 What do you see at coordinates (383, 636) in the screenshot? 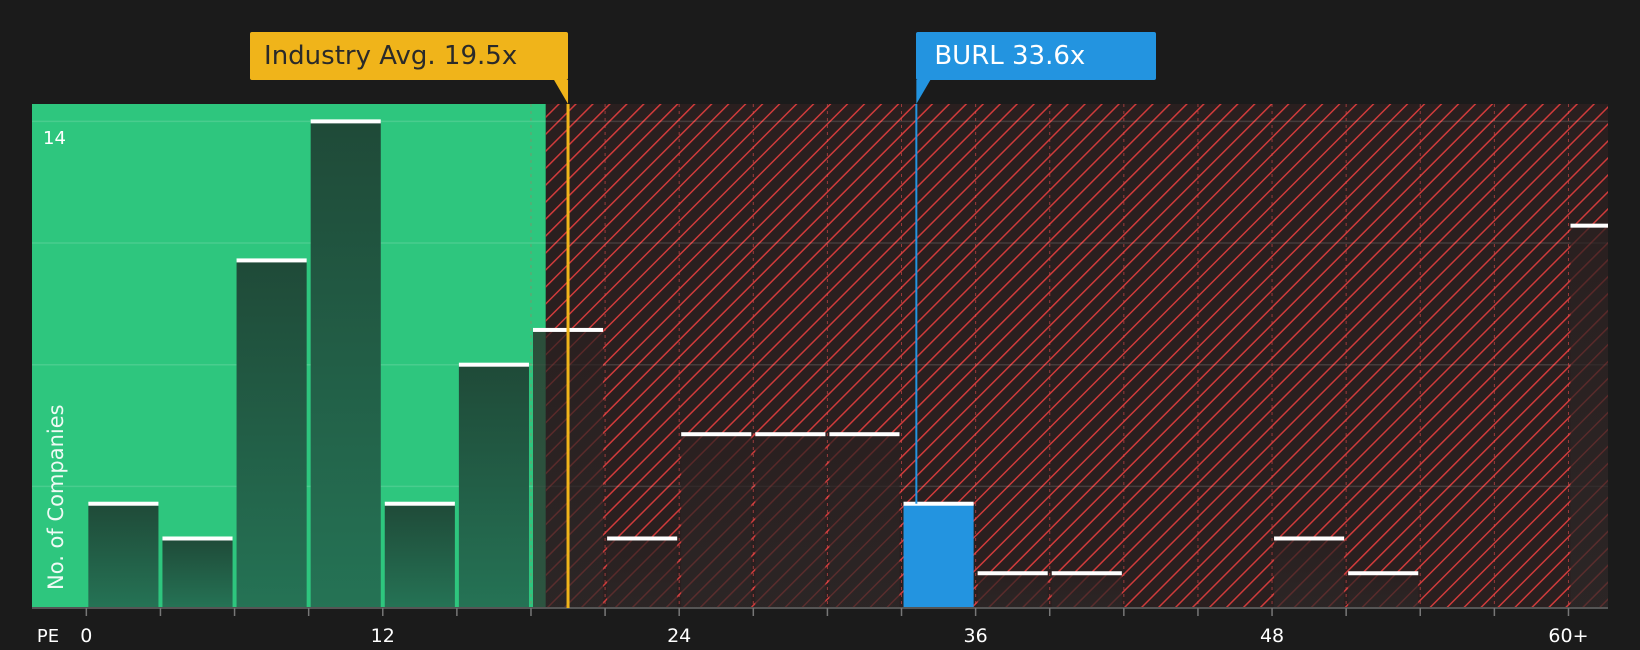
I see `x-tick-label: 12` at bounding box center [383, 636].